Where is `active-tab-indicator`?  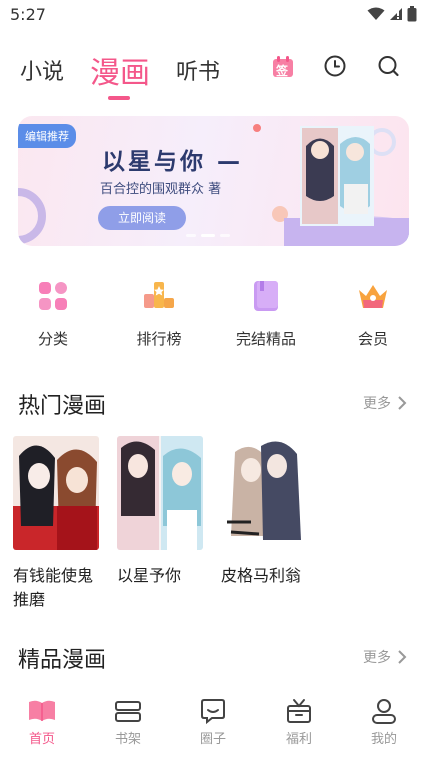
active-tab-indicator is located at coordinates (119, 98).